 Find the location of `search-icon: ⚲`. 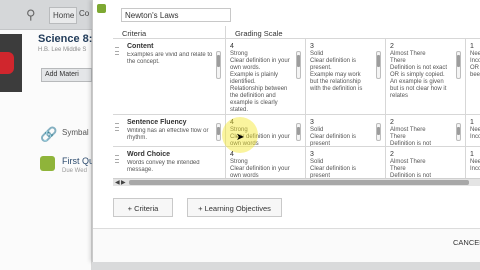

search-icon: ⚲ is located at coordinates (31, 15).